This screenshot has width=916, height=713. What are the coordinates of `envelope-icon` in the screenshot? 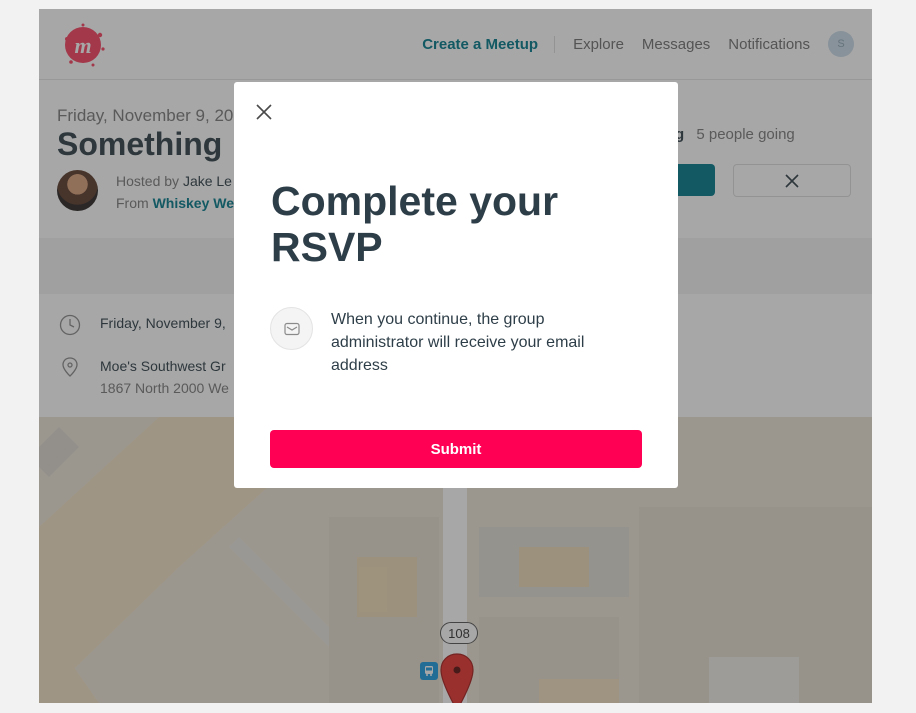 It's located at (291, 328).